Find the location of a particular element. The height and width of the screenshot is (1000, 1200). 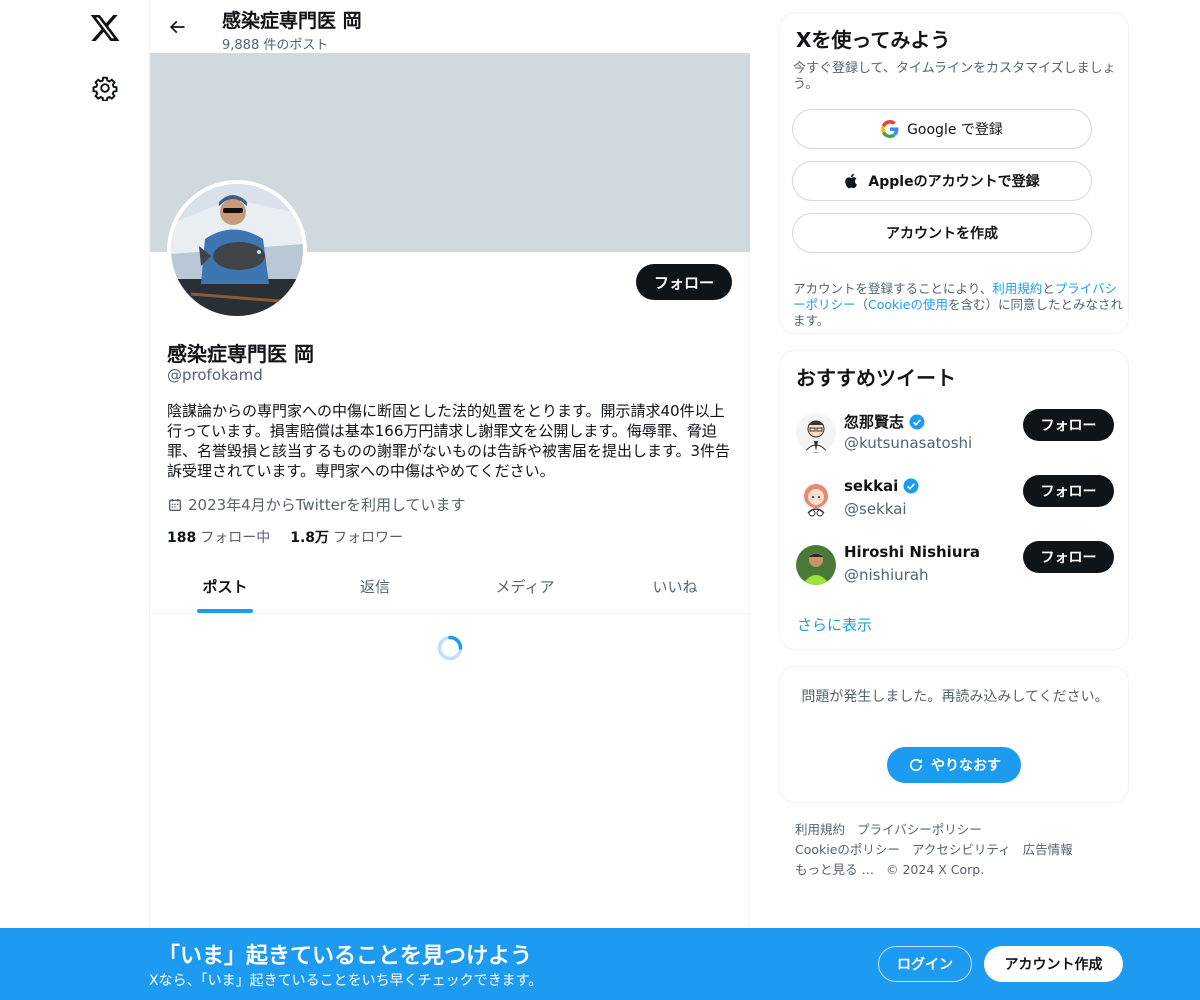

retry-button: やりなおす is located at coordinates (954, 765).